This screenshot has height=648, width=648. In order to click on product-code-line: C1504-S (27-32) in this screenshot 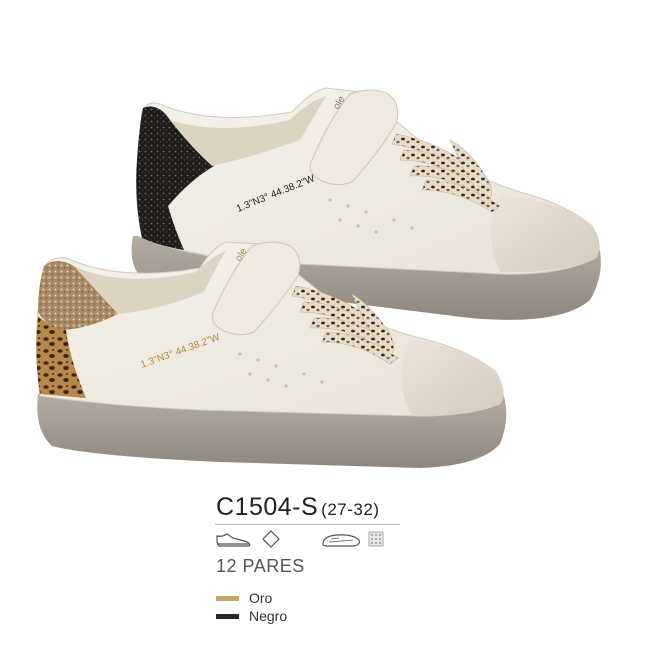, I will do `click(297, 508)`.